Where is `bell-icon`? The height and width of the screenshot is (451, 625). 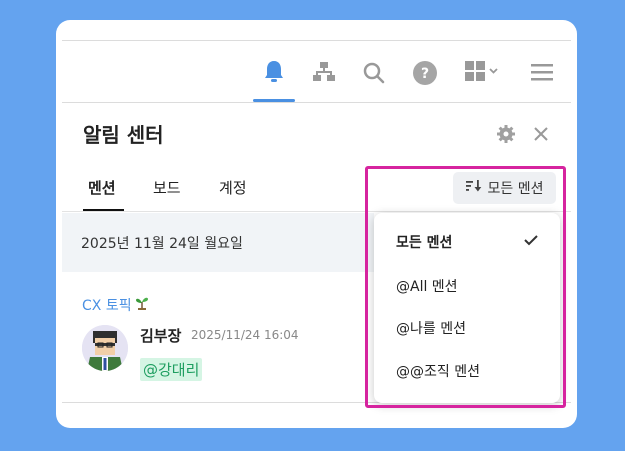 bell-icon is located at coordinates (274, 72).